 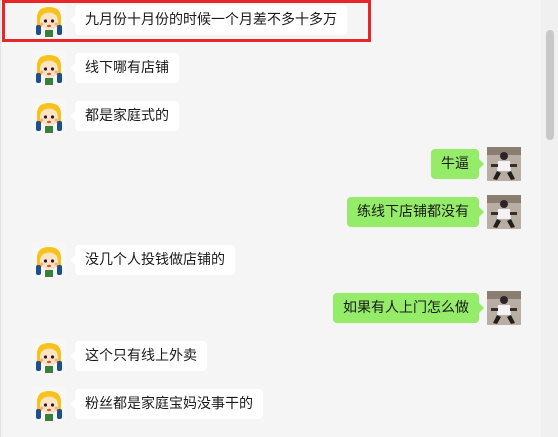 I want to click on message-row: 练线下店铺都没有, so click(x=270, y=214).